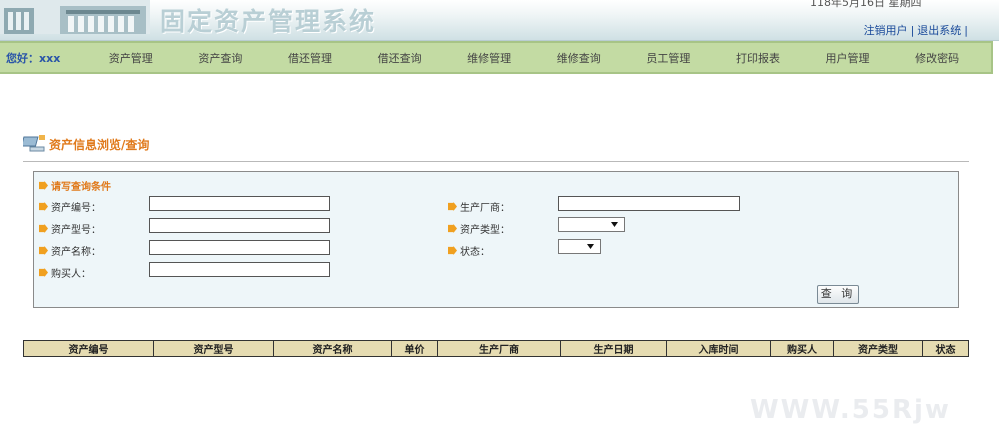 The height and width of the screenshot is (427, 999). I want to click on col-production-date: 生产日期, so click(613, 348).